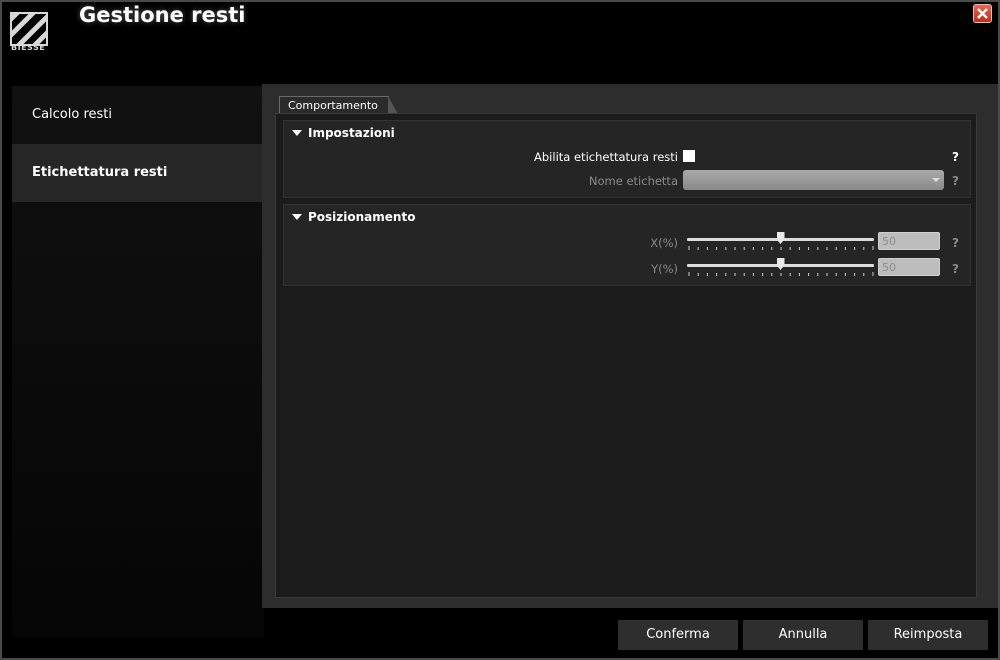 This screenshot has height=660, width=1000. I want to click on reset-button: Reimposta, so click(928, 635).